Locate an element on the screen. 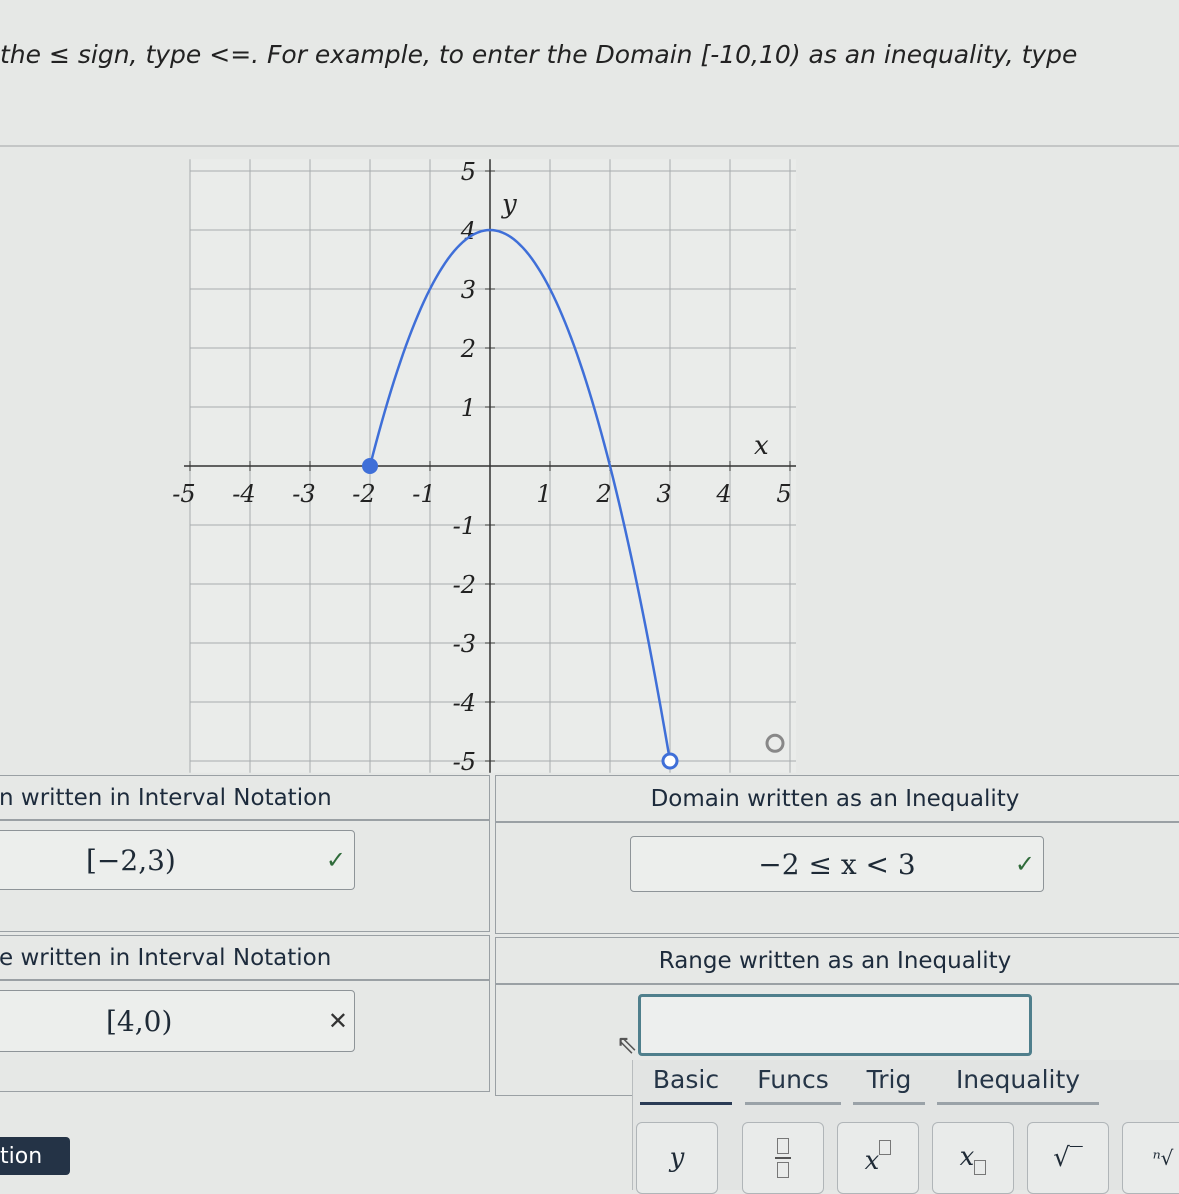 This screenshot has height=1194, width=1179. subscript-icon: x is located at coordinates (973, 1158).